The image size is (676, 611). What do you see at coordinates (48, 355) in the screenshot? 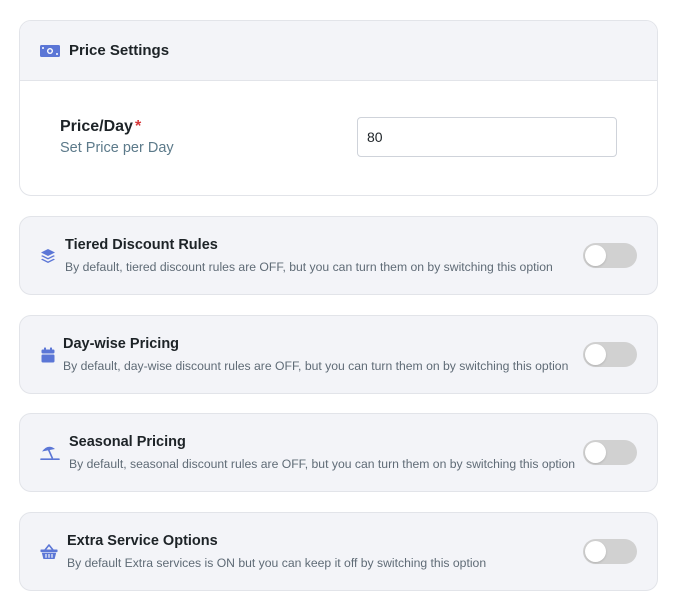
I see `calendar-icon` at bounding box center [48, 355].